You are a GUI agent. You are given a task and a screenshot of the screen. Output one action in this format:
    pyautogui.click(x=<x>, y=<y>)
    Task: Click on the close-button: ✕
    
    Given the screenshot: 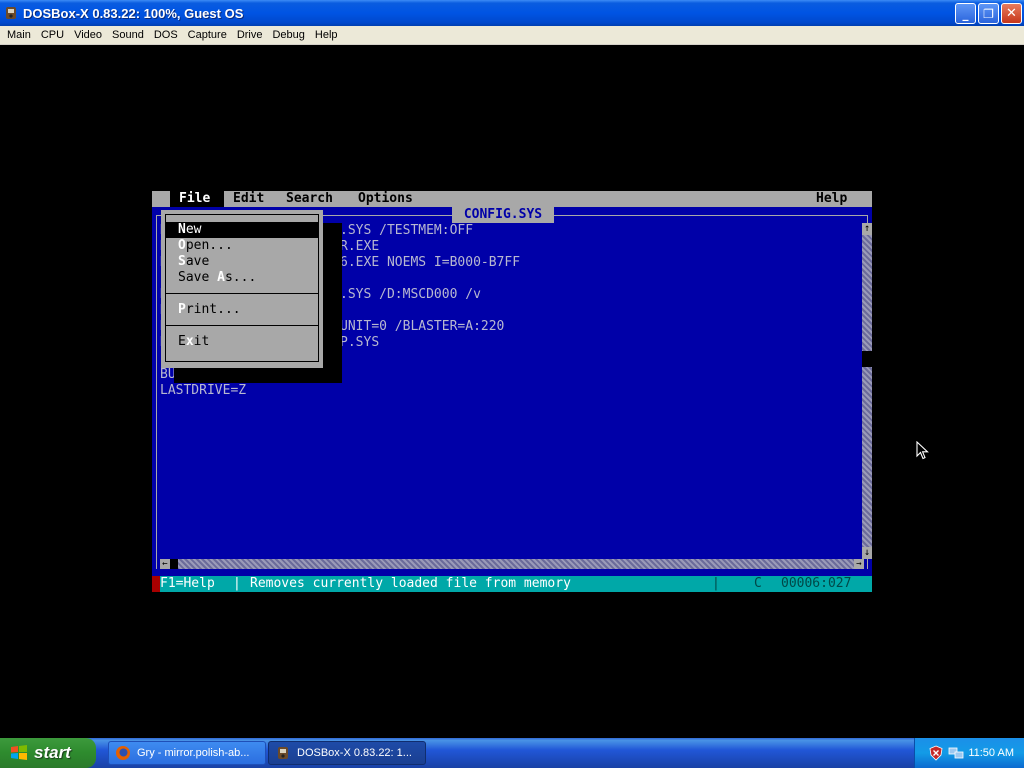 What is the action you would take?
    pyautogui.click(x=1011, y=13)
    